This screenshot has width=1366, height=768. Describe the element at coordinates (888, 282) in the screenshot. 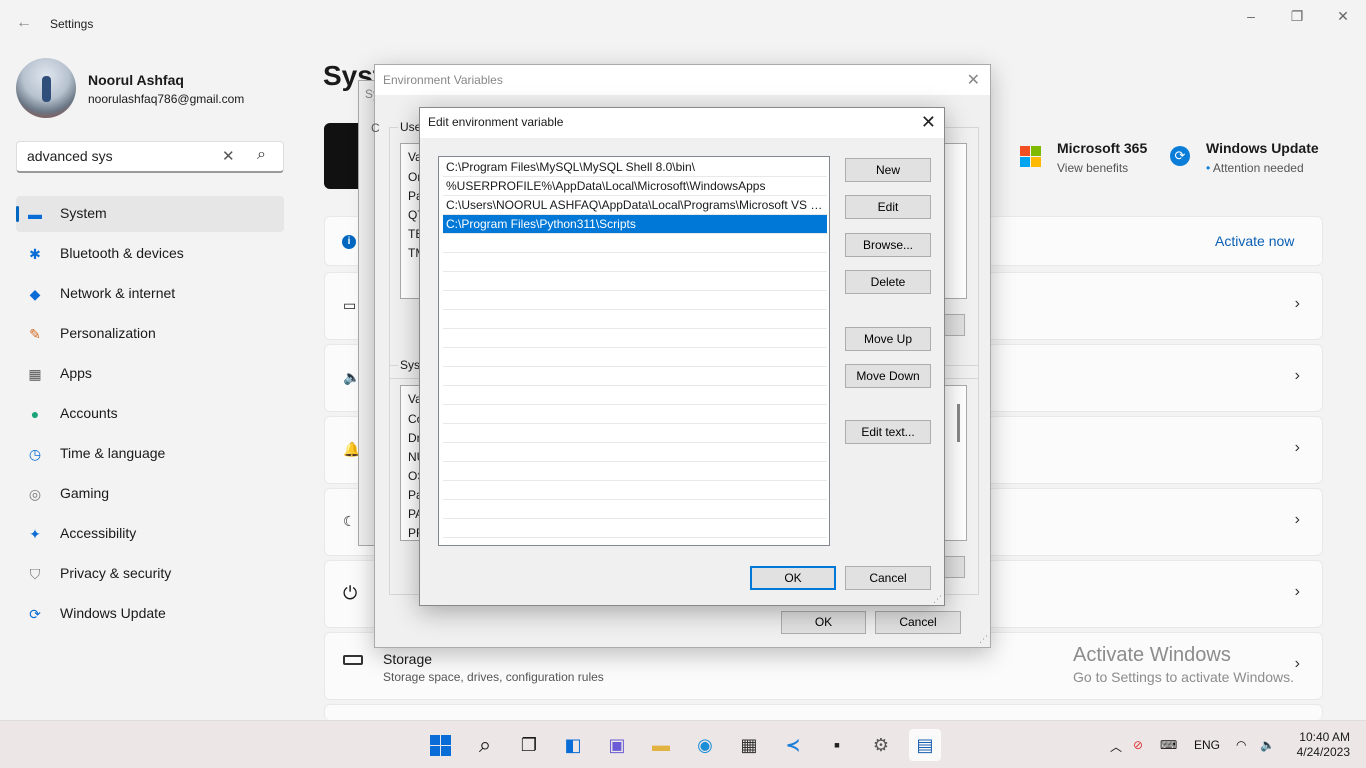

I see `delete-button: Delete` at that location.